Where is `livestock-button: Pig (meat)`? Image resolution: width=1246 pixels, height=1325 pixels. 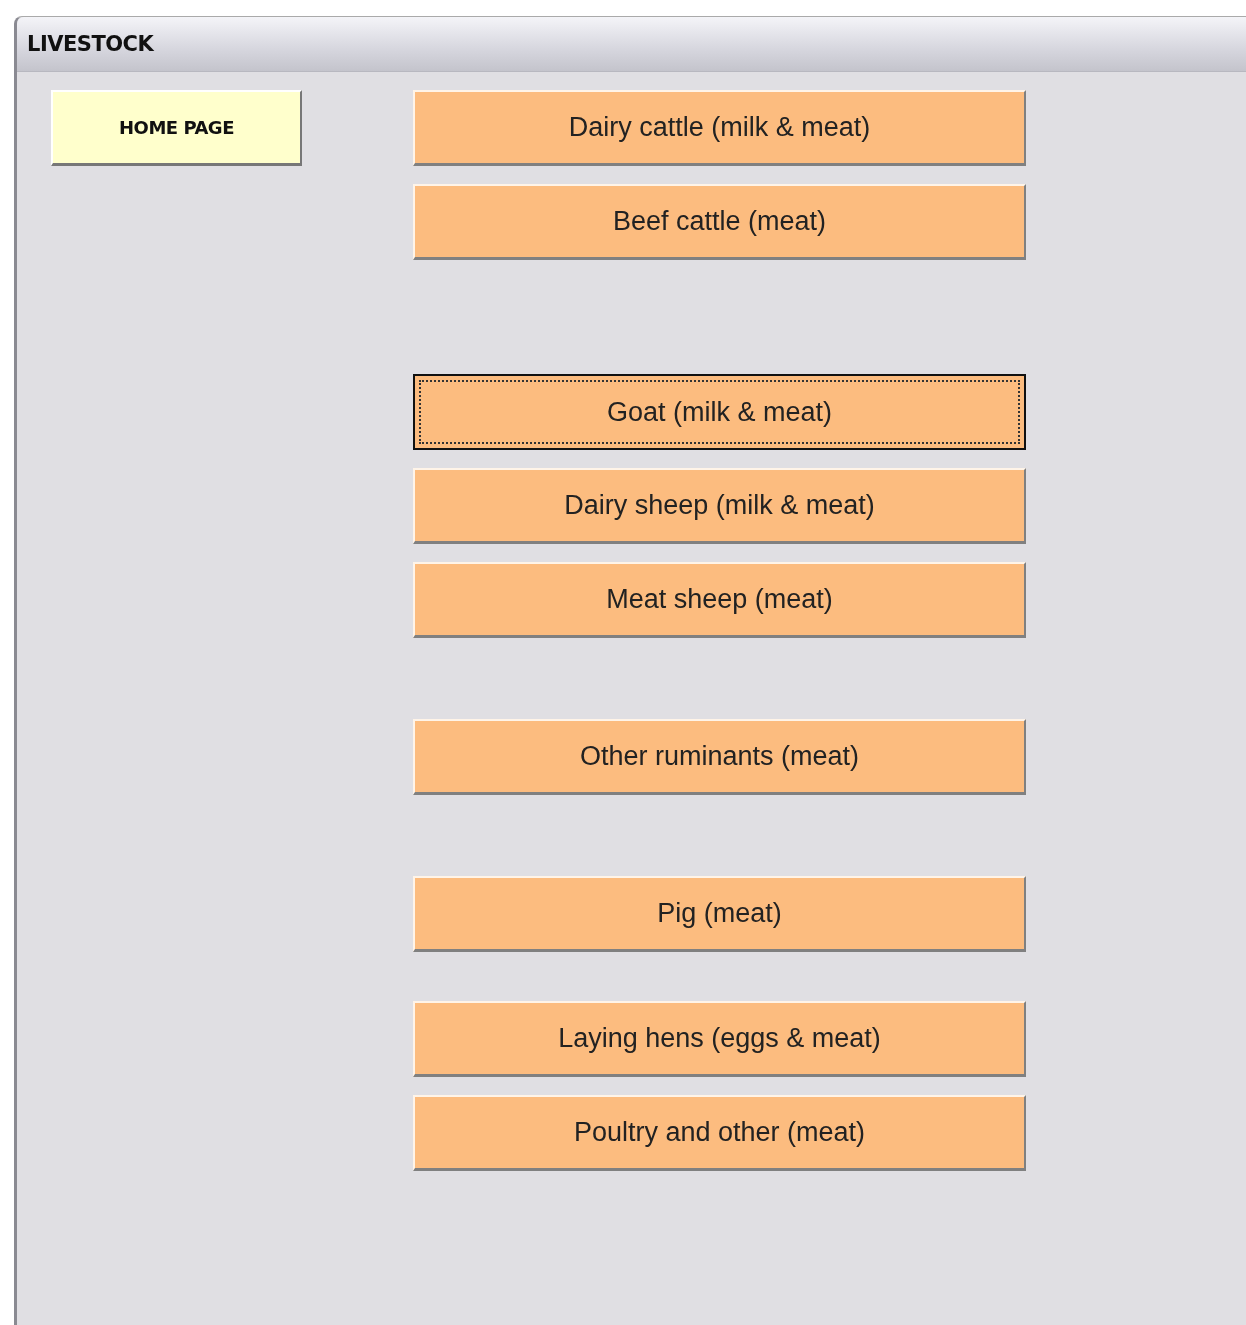 livestock-button: Pig (meat) is located at coordinates (719, 914).